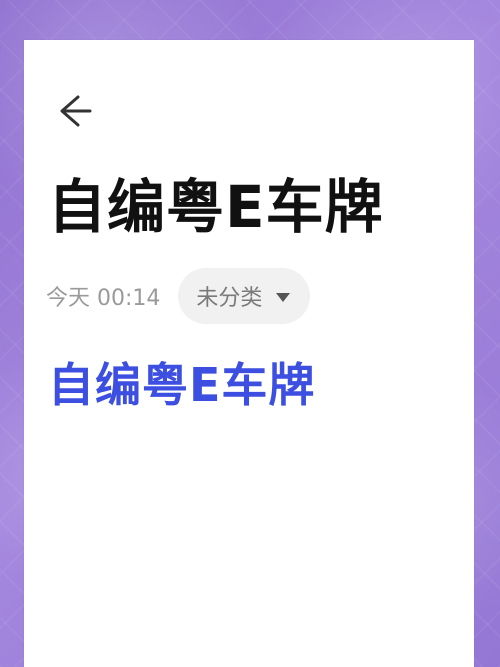  Describe the element at coordinates (76, 111) in the screenshot. I see `back-arrow-icon` at that location.